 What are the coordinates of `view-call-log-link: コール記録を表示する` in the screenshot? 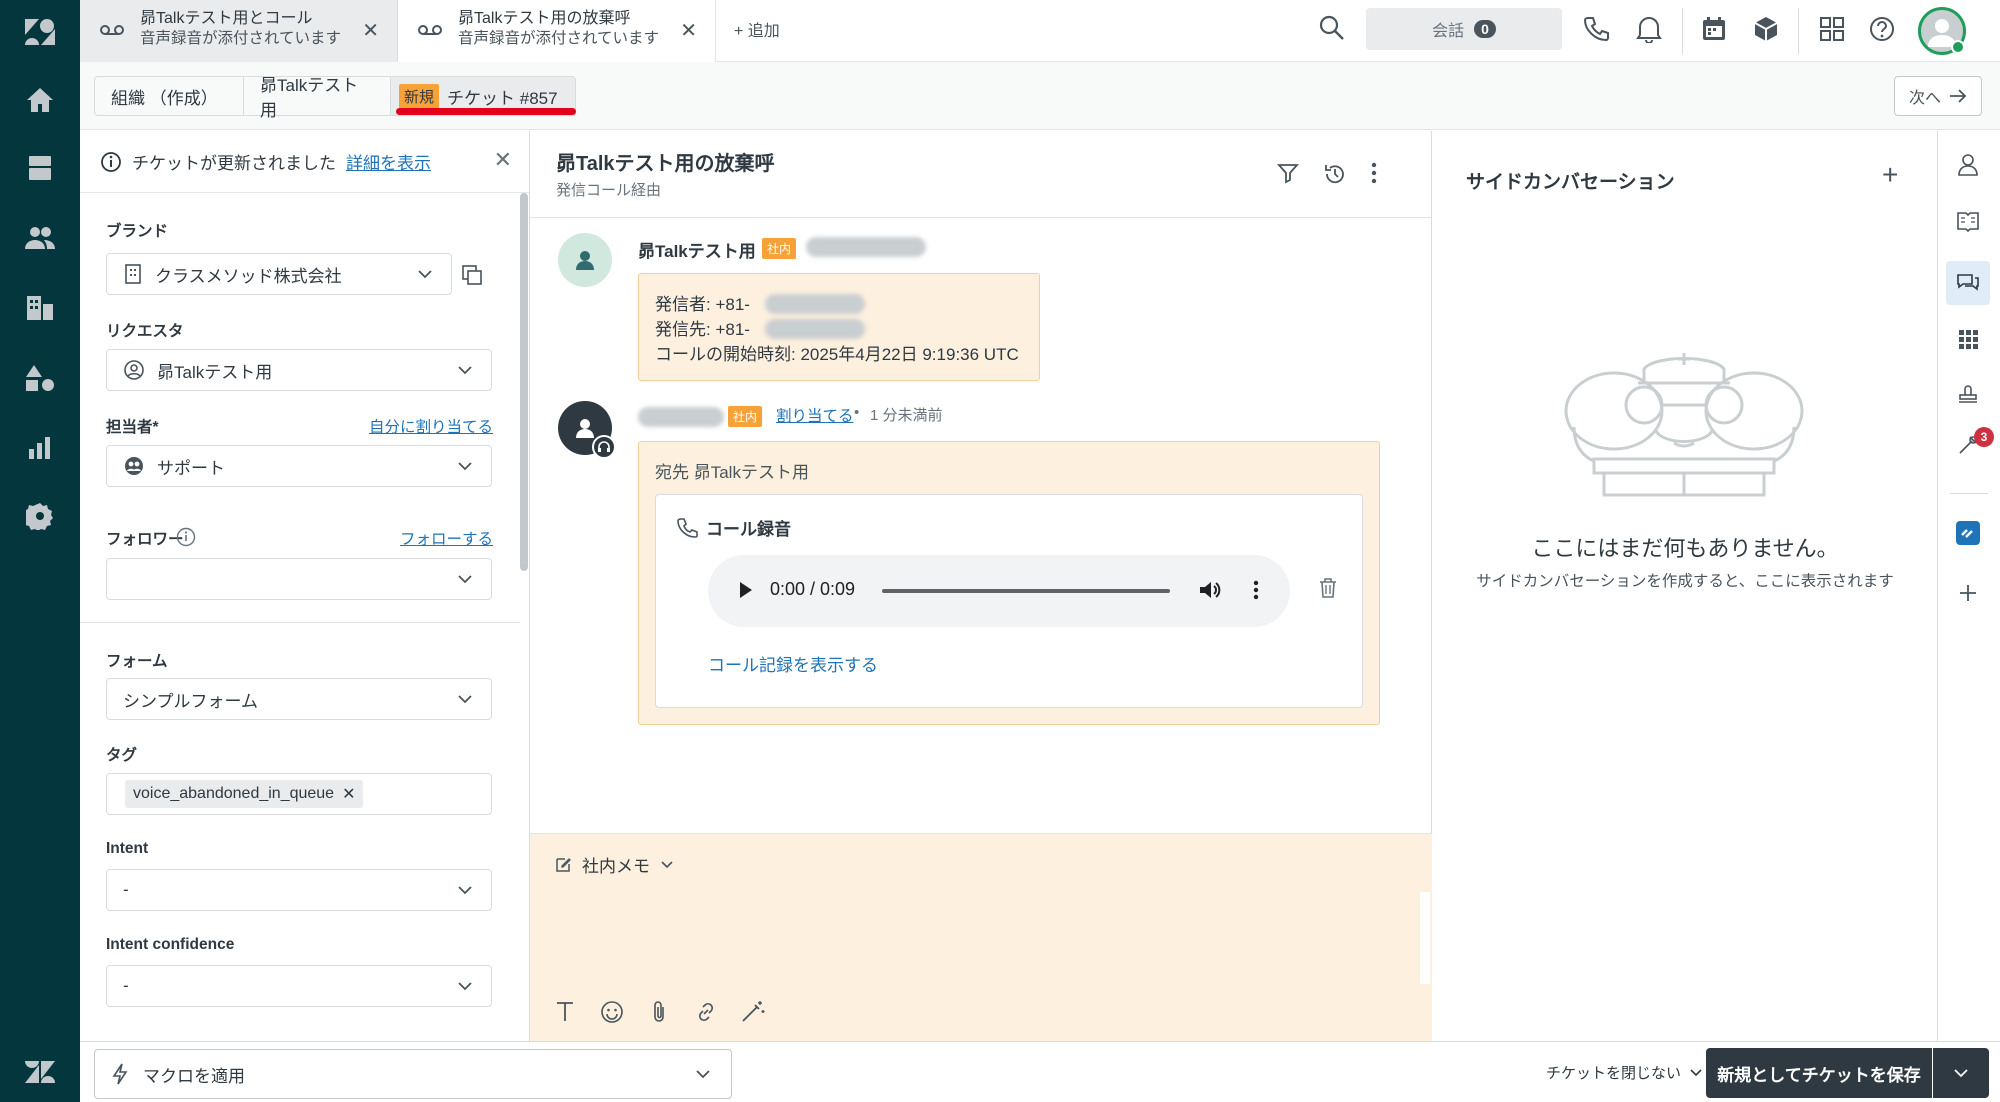 It's located at (793, 663).